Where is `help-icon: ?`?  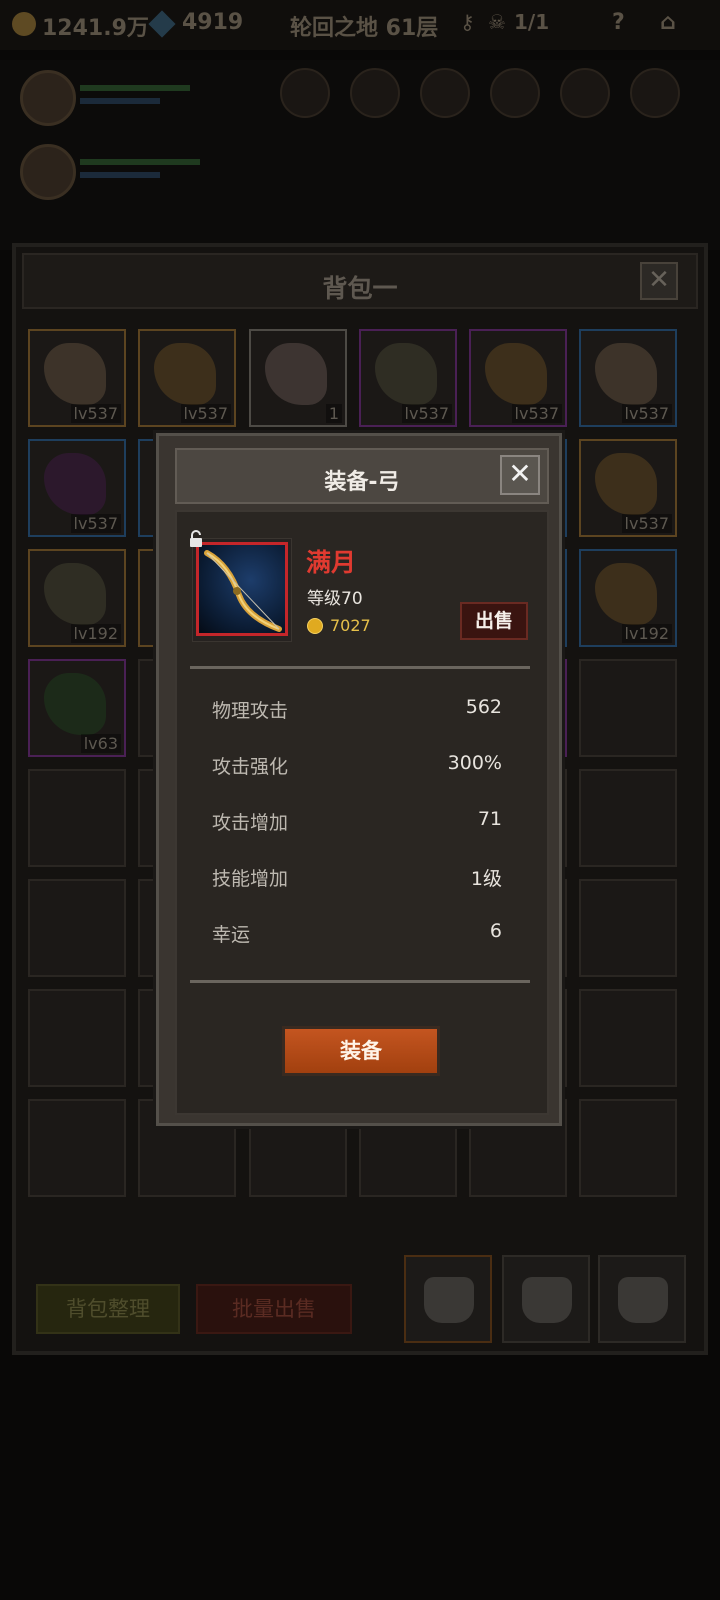 help-icon: ? is located at coordinates (618, 22).